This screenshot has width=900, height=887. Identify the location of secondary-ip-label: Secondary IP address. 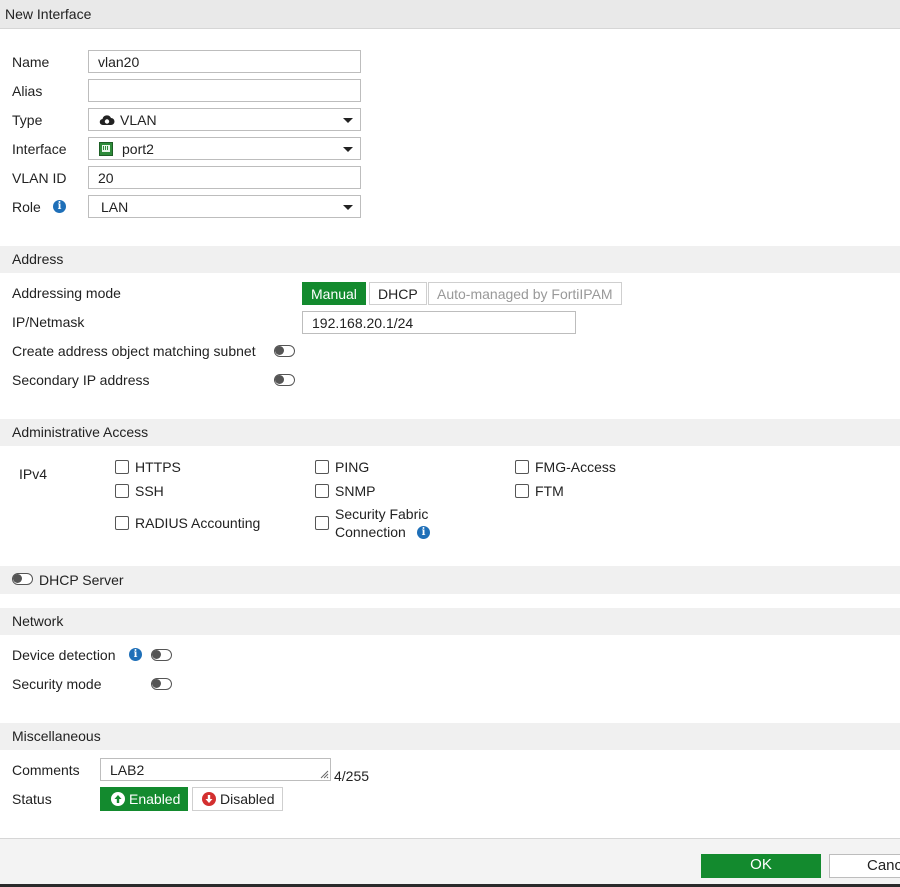
(81, 380).